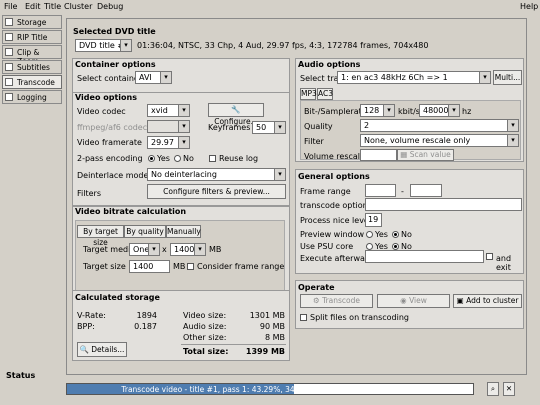 Image resolution: width=540 pixels, height=405 pixels. What do you see at coordinates (272, 326) in the screenshot?
I see `audio-size-value: 90 MB` at bounding box center [272, 326].